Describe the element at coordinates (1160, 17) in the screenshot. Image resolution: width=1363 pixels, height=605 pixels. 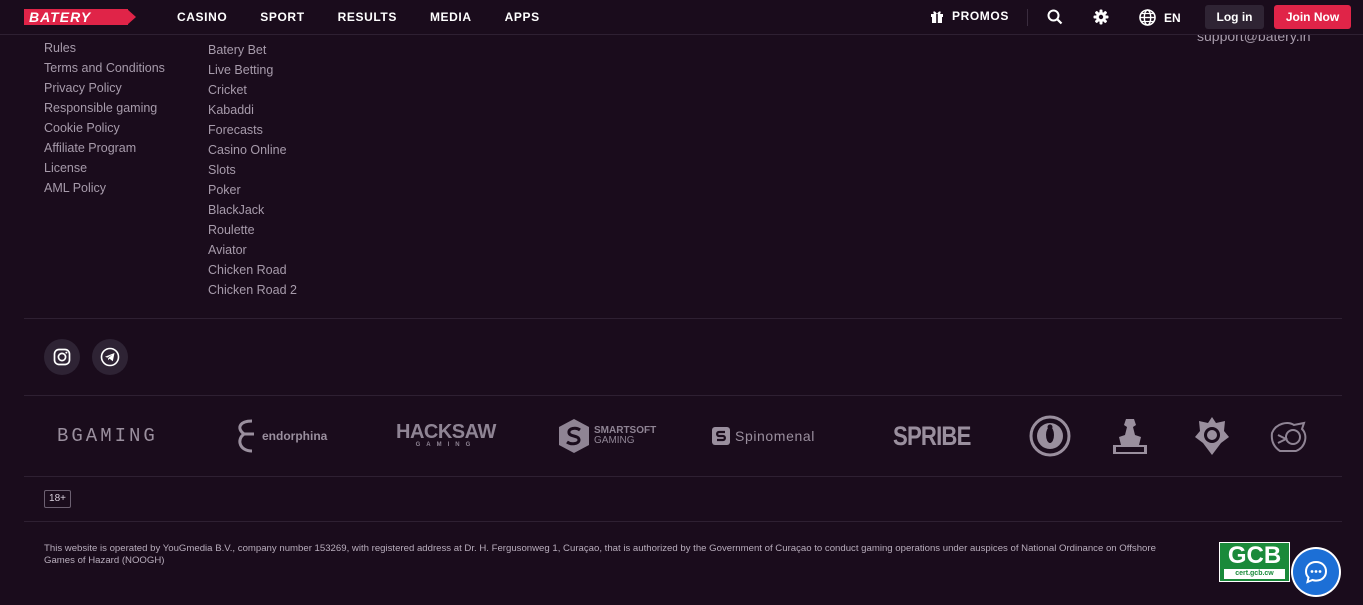
I see `language-selector: EN` at that location.